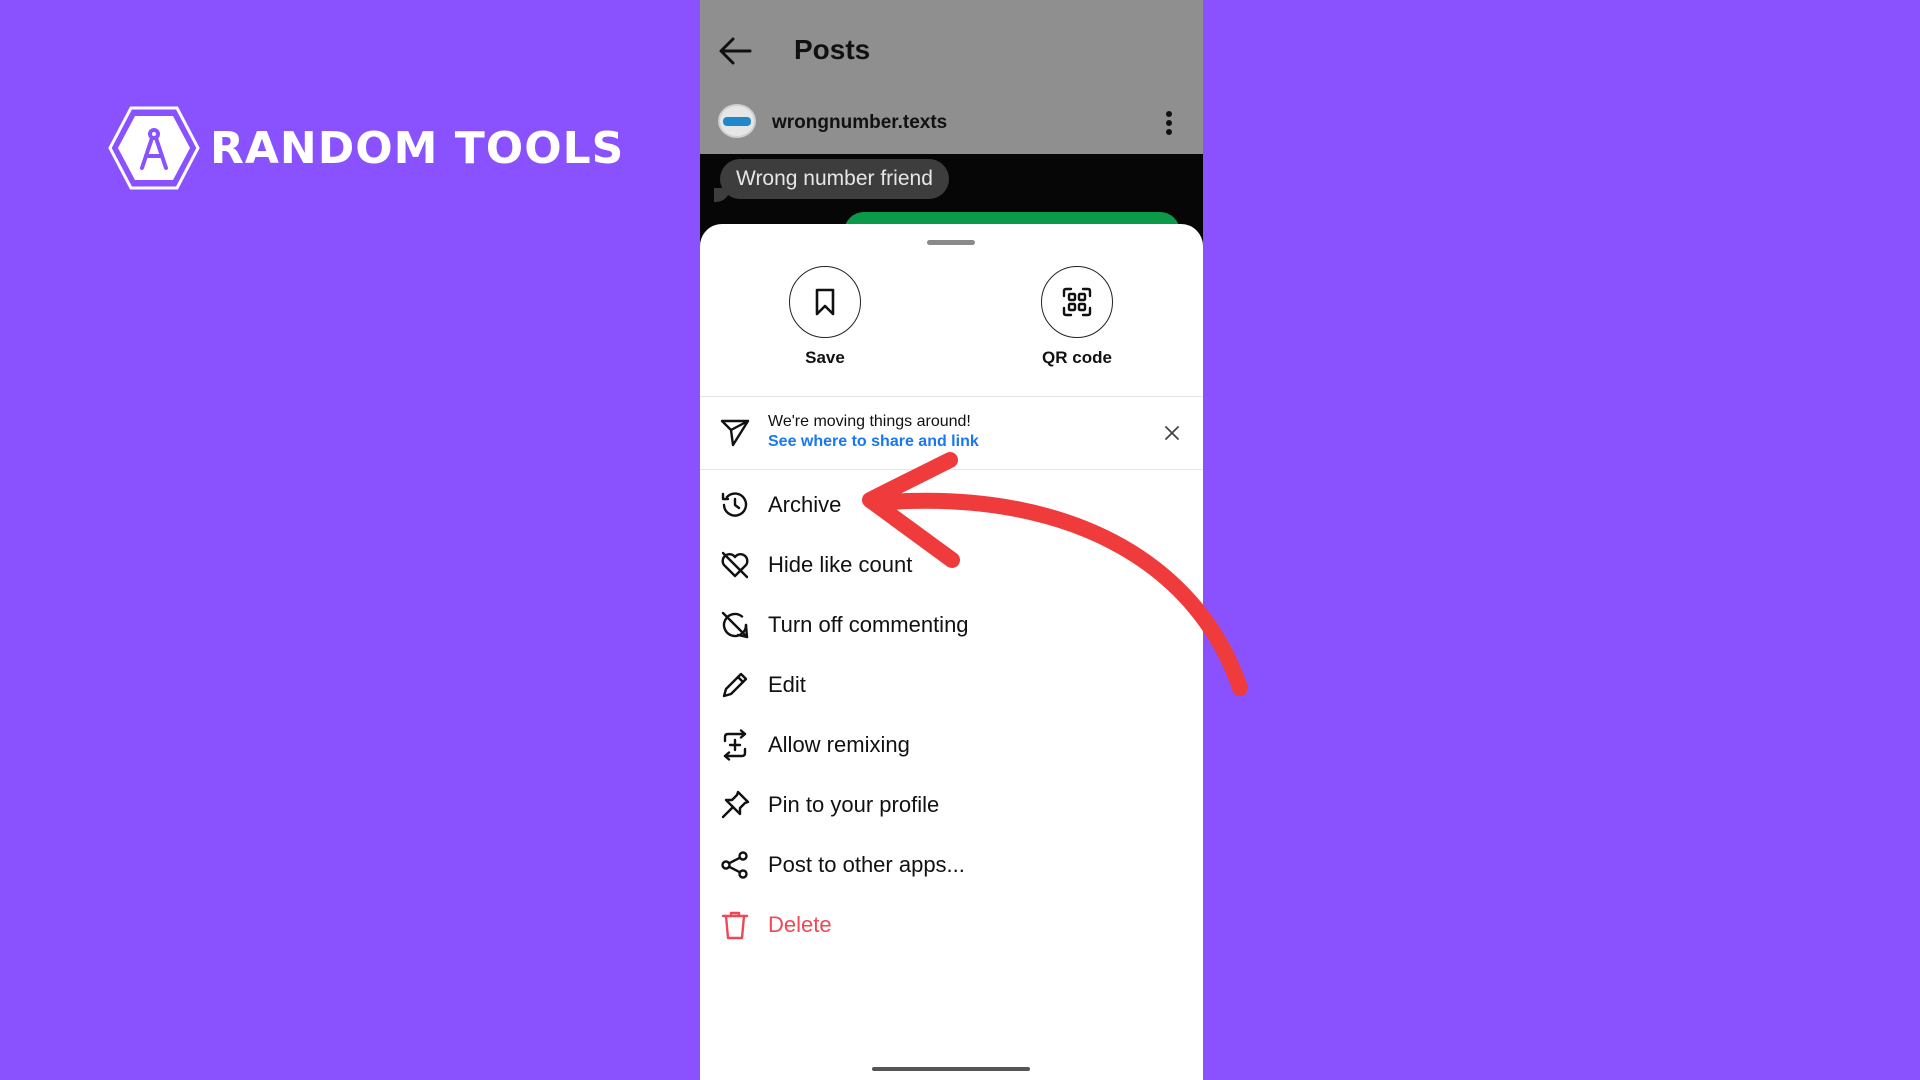 The image size is (1920, 1080). Describe the element at coordinates (800, 924) in the screenshot. I see `menu-item-label: Delete` at that location.